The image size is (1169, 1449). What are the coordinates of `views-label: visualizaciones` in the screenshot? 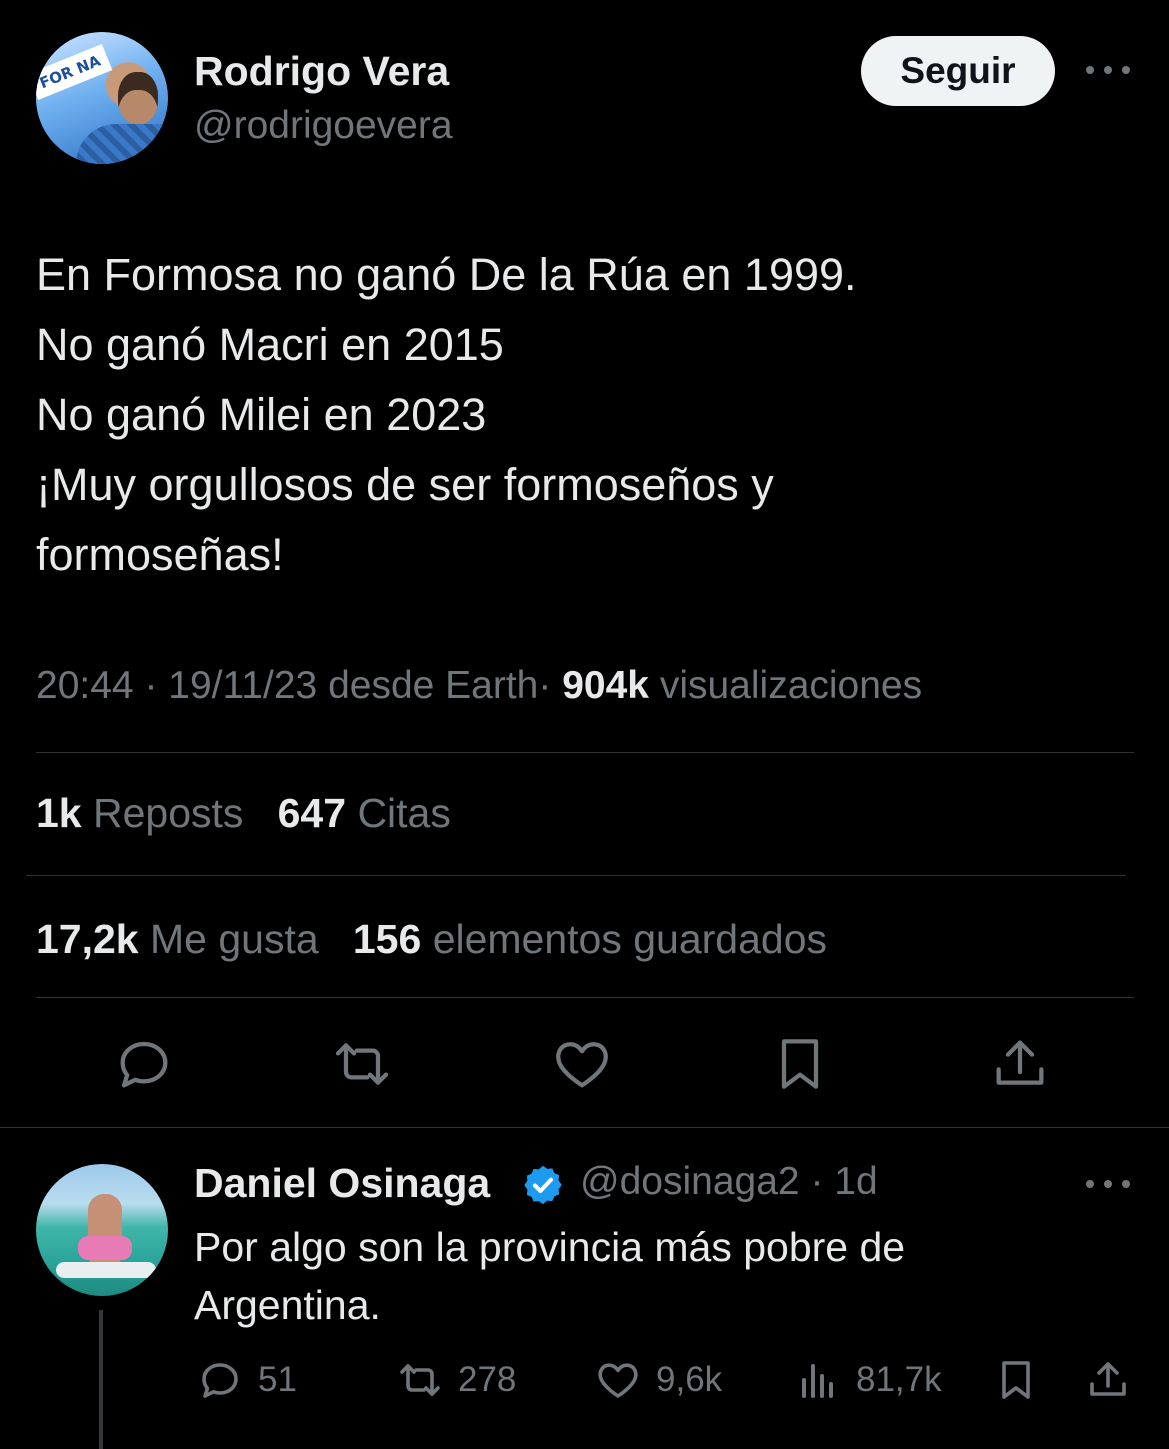 It's located at (791, 685).